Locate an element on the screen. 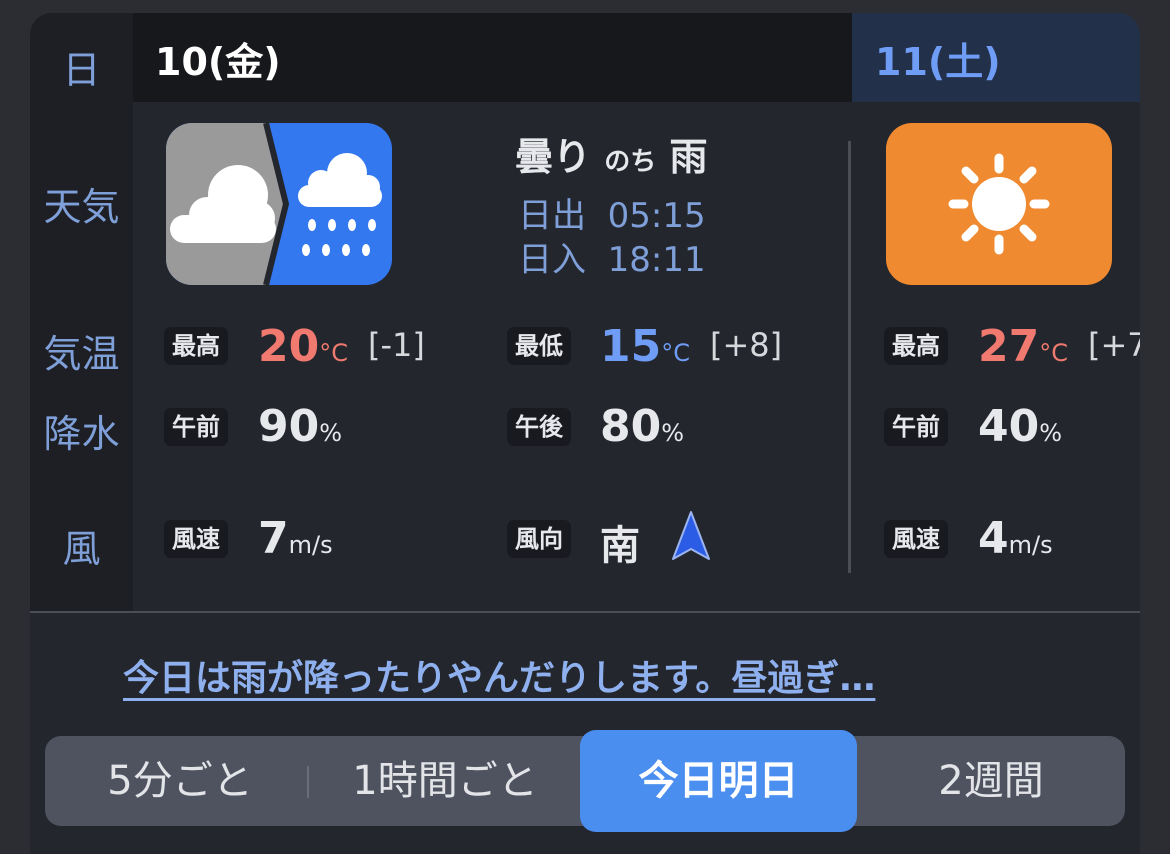  pm-chip-today: 午後 is located at coordinates (539, 427).